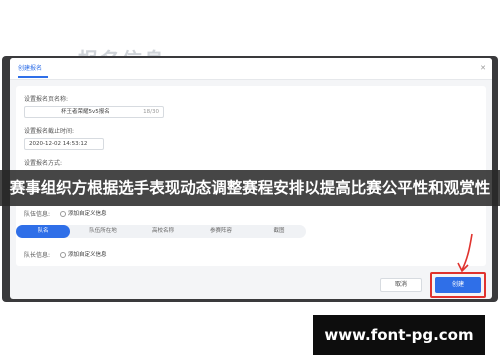  I want to click on segment-team-name: 队名, so click(43, 231).